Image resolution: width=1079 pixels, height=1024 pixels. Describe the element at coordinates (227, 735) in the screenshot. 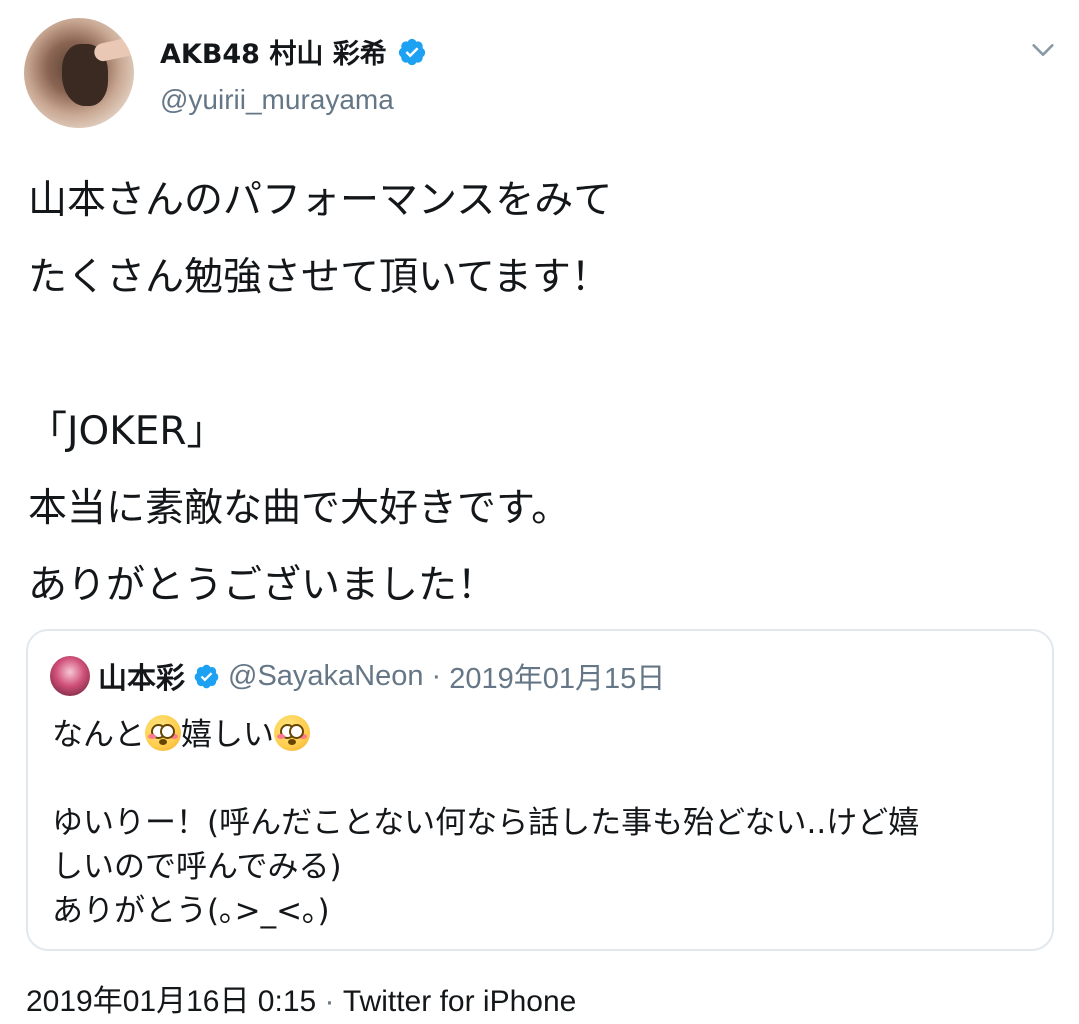

I see `quoted-text-fragment: 嬉しい` at that location.